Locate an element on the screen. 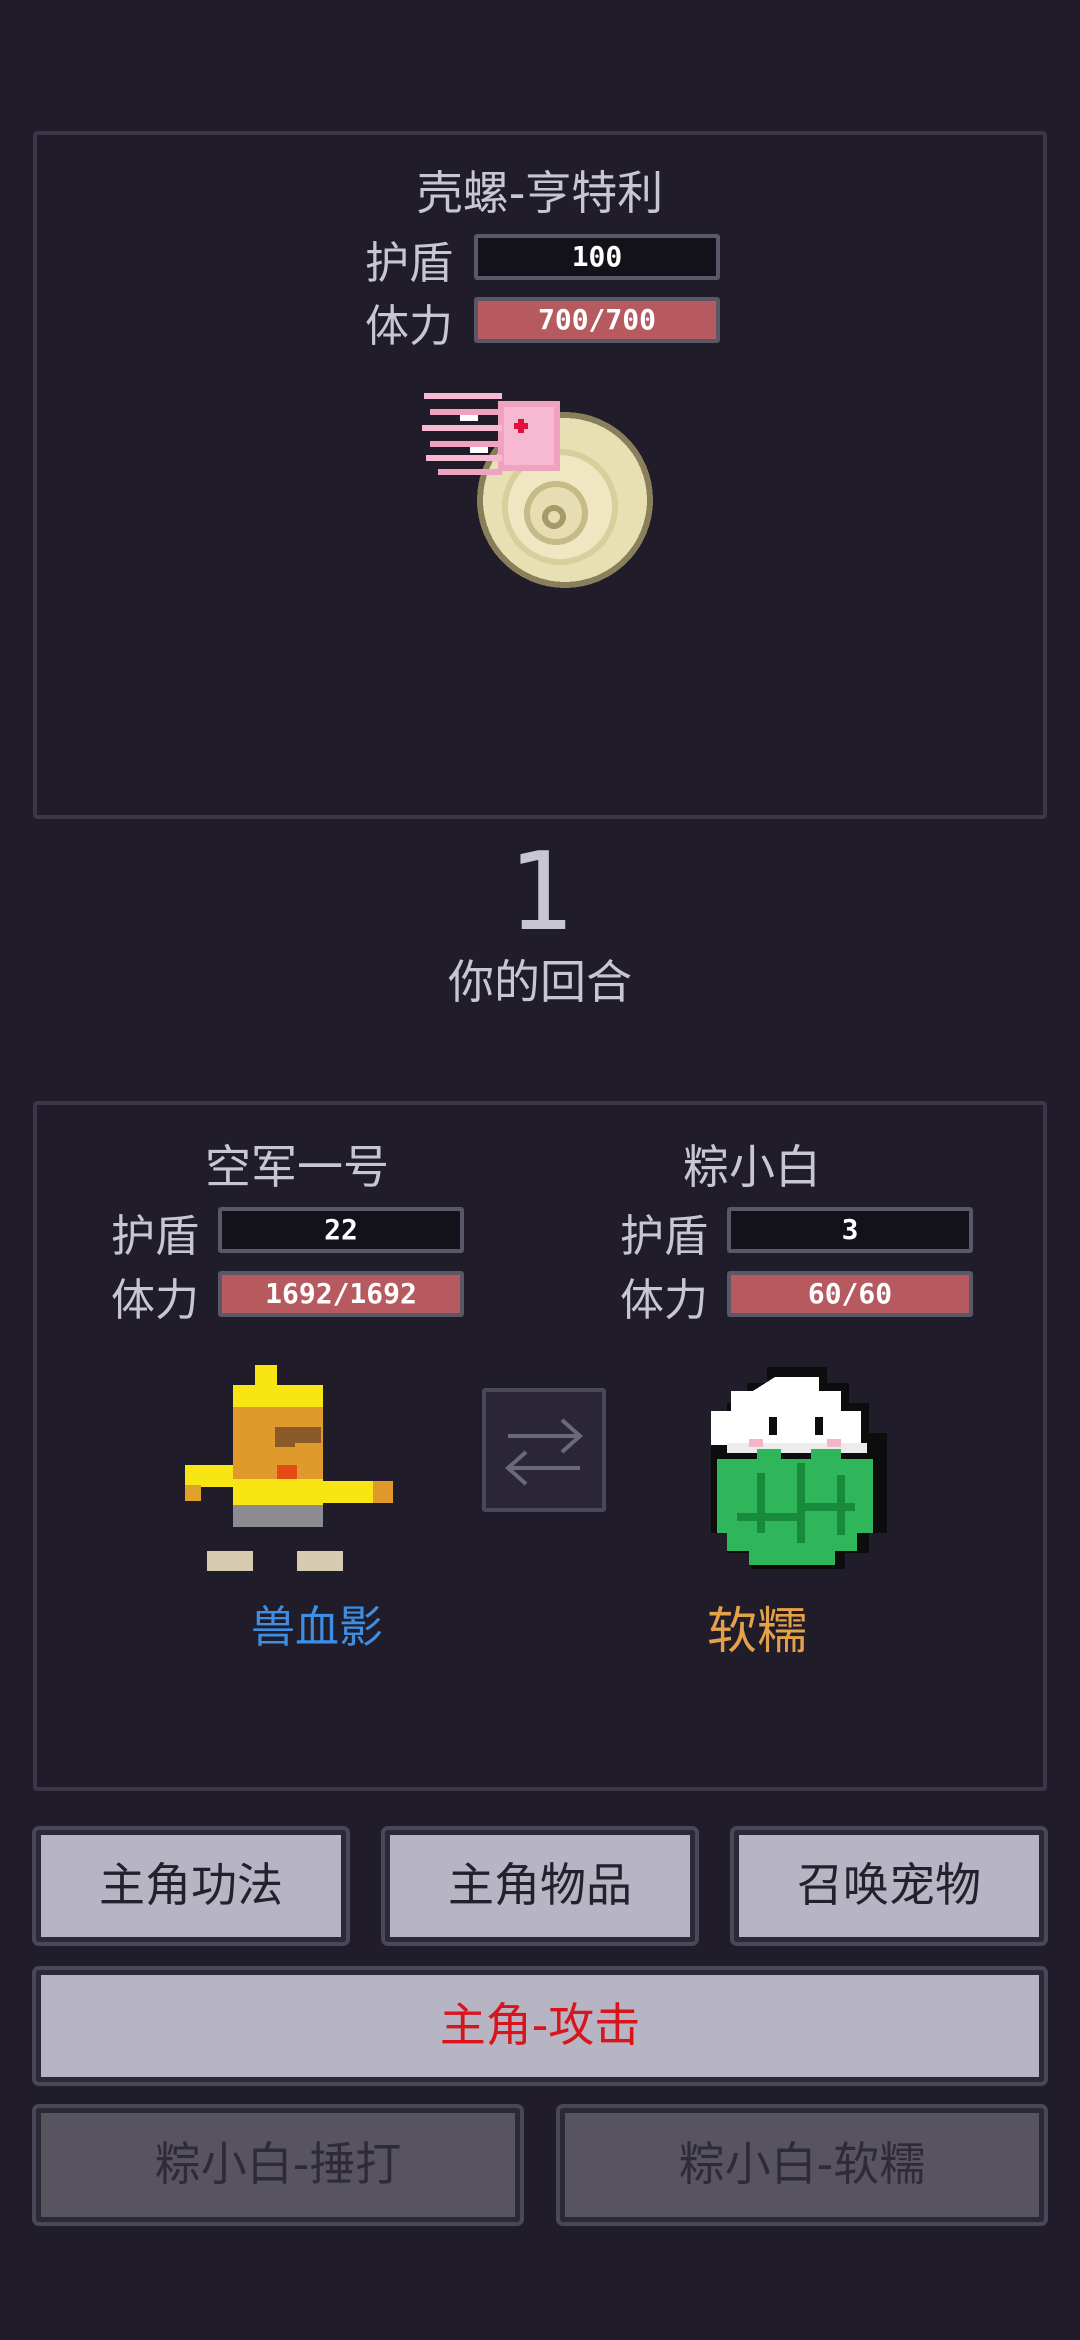  enemy-shield-value: 100 is located at coordinates (597, 256).